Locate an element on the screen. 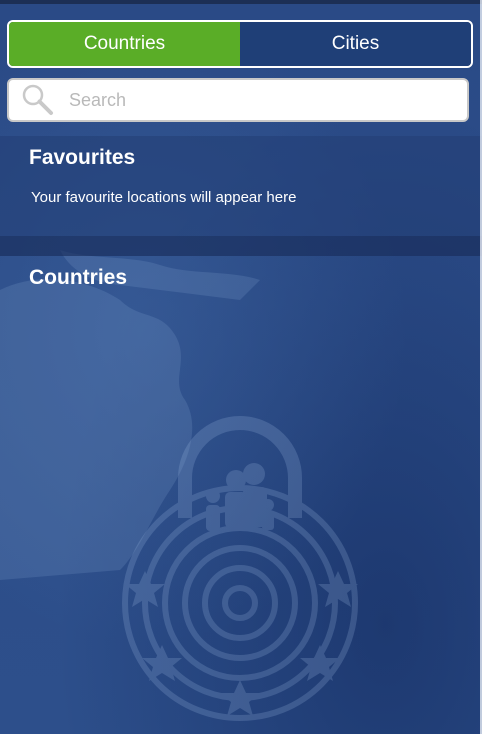 Image resolution: width=482 pixels, height=734 pixels. search-icon is located at coordinates (37, 99).